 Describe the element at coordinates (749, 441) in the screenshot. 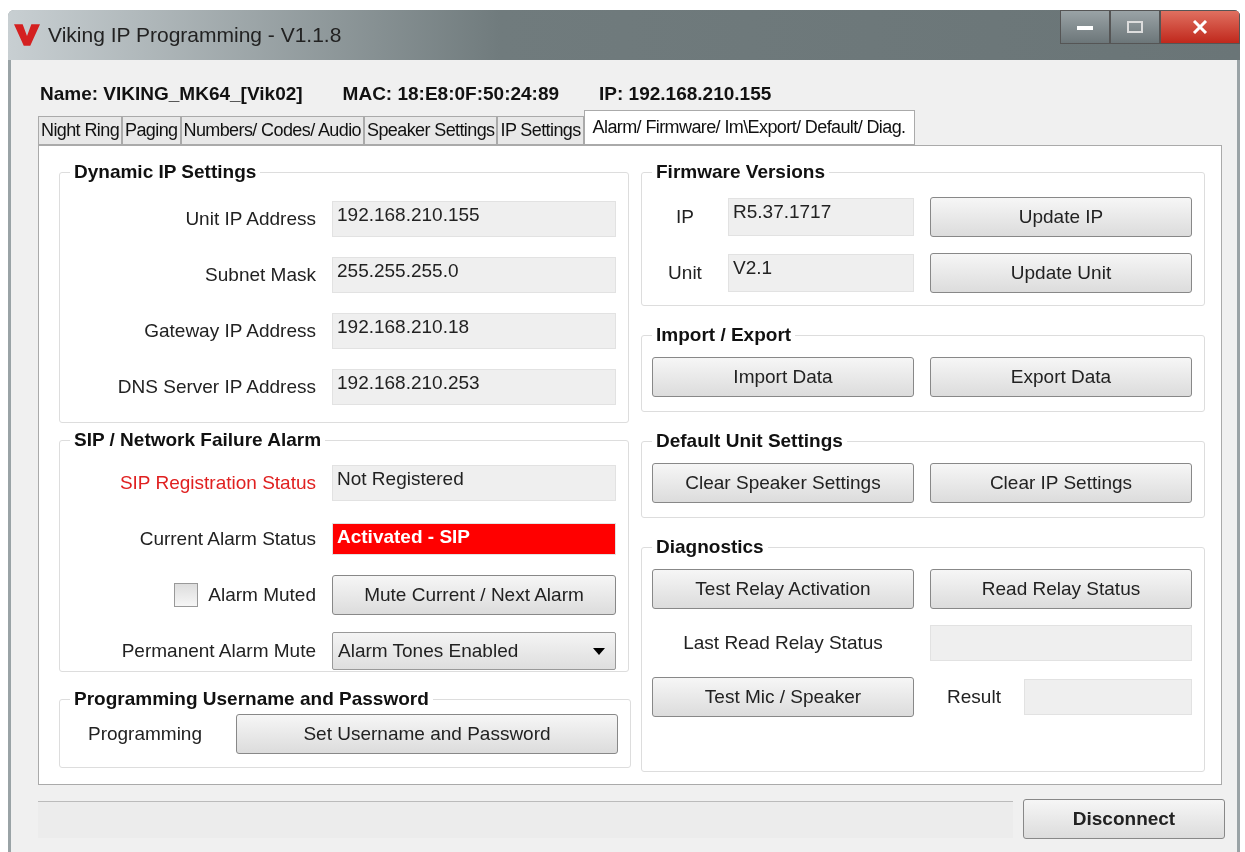

I see `group-title: Default Unit Settings` at that location.